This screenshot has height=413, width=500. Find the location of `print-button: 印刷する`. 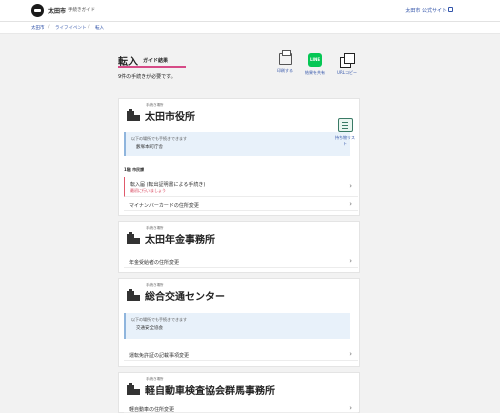

print-button: 印刷する is located at coordinates (285, 62).